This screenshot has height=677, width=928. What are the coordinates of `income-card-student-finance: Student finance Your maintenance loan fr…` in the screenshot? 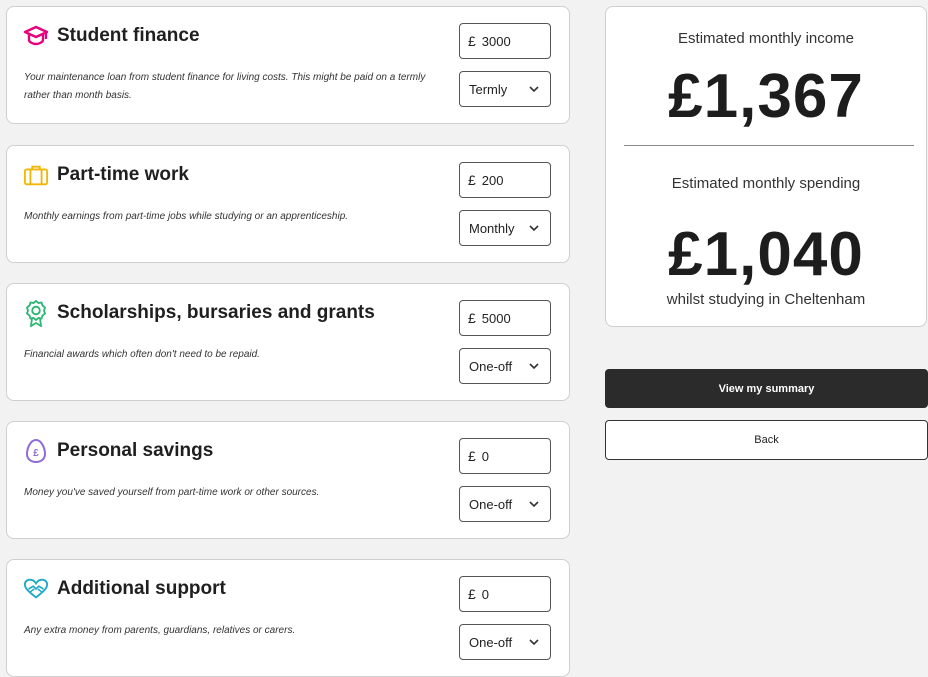 It's located at (288, 65).